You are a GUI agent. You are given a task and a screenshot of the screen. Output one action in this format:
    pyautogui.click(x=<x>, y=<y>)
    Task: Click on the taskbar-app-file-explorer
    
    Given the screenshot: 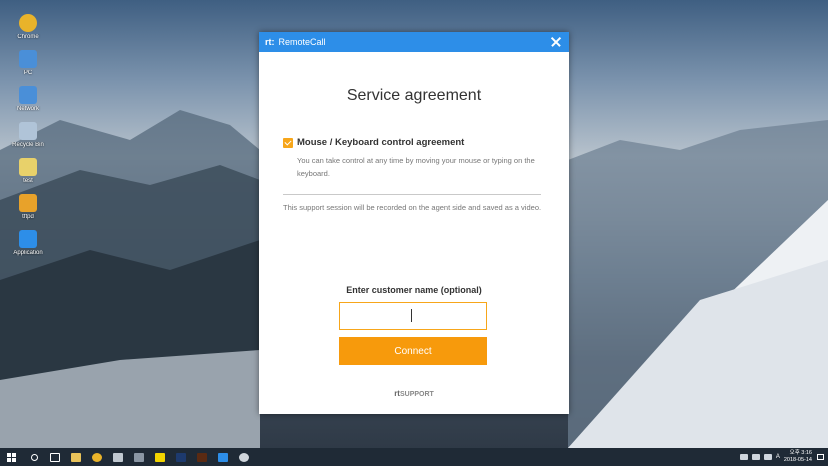 What is the action you would take?
    pyautogui.click(x=76, y=457)
    